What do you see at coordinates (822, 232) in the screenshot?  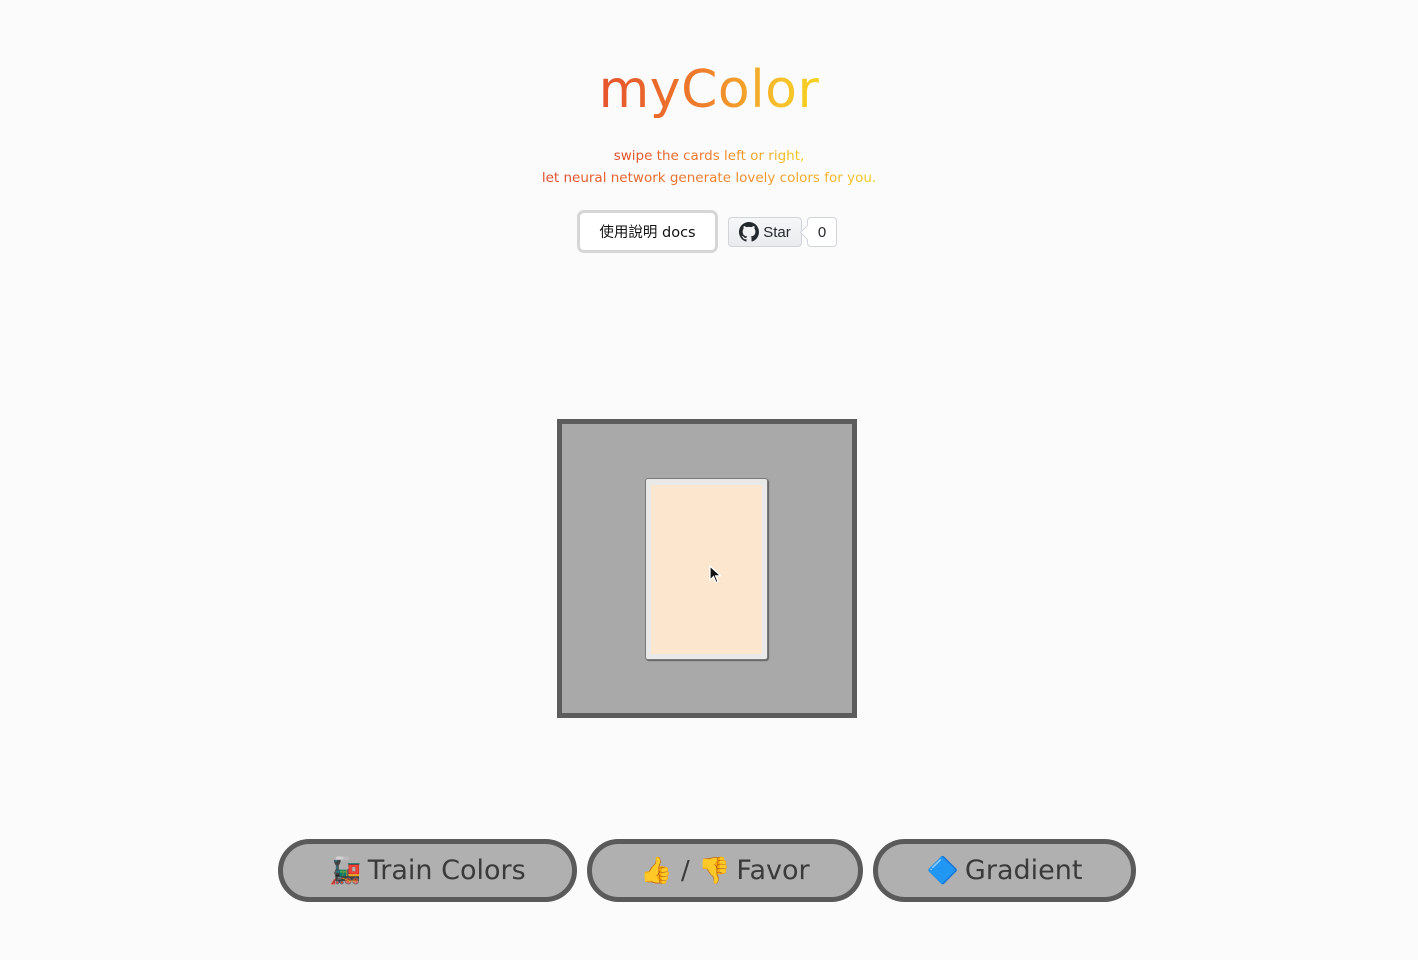 I see `github-star-count: 0` at bounding box center [822, 232].